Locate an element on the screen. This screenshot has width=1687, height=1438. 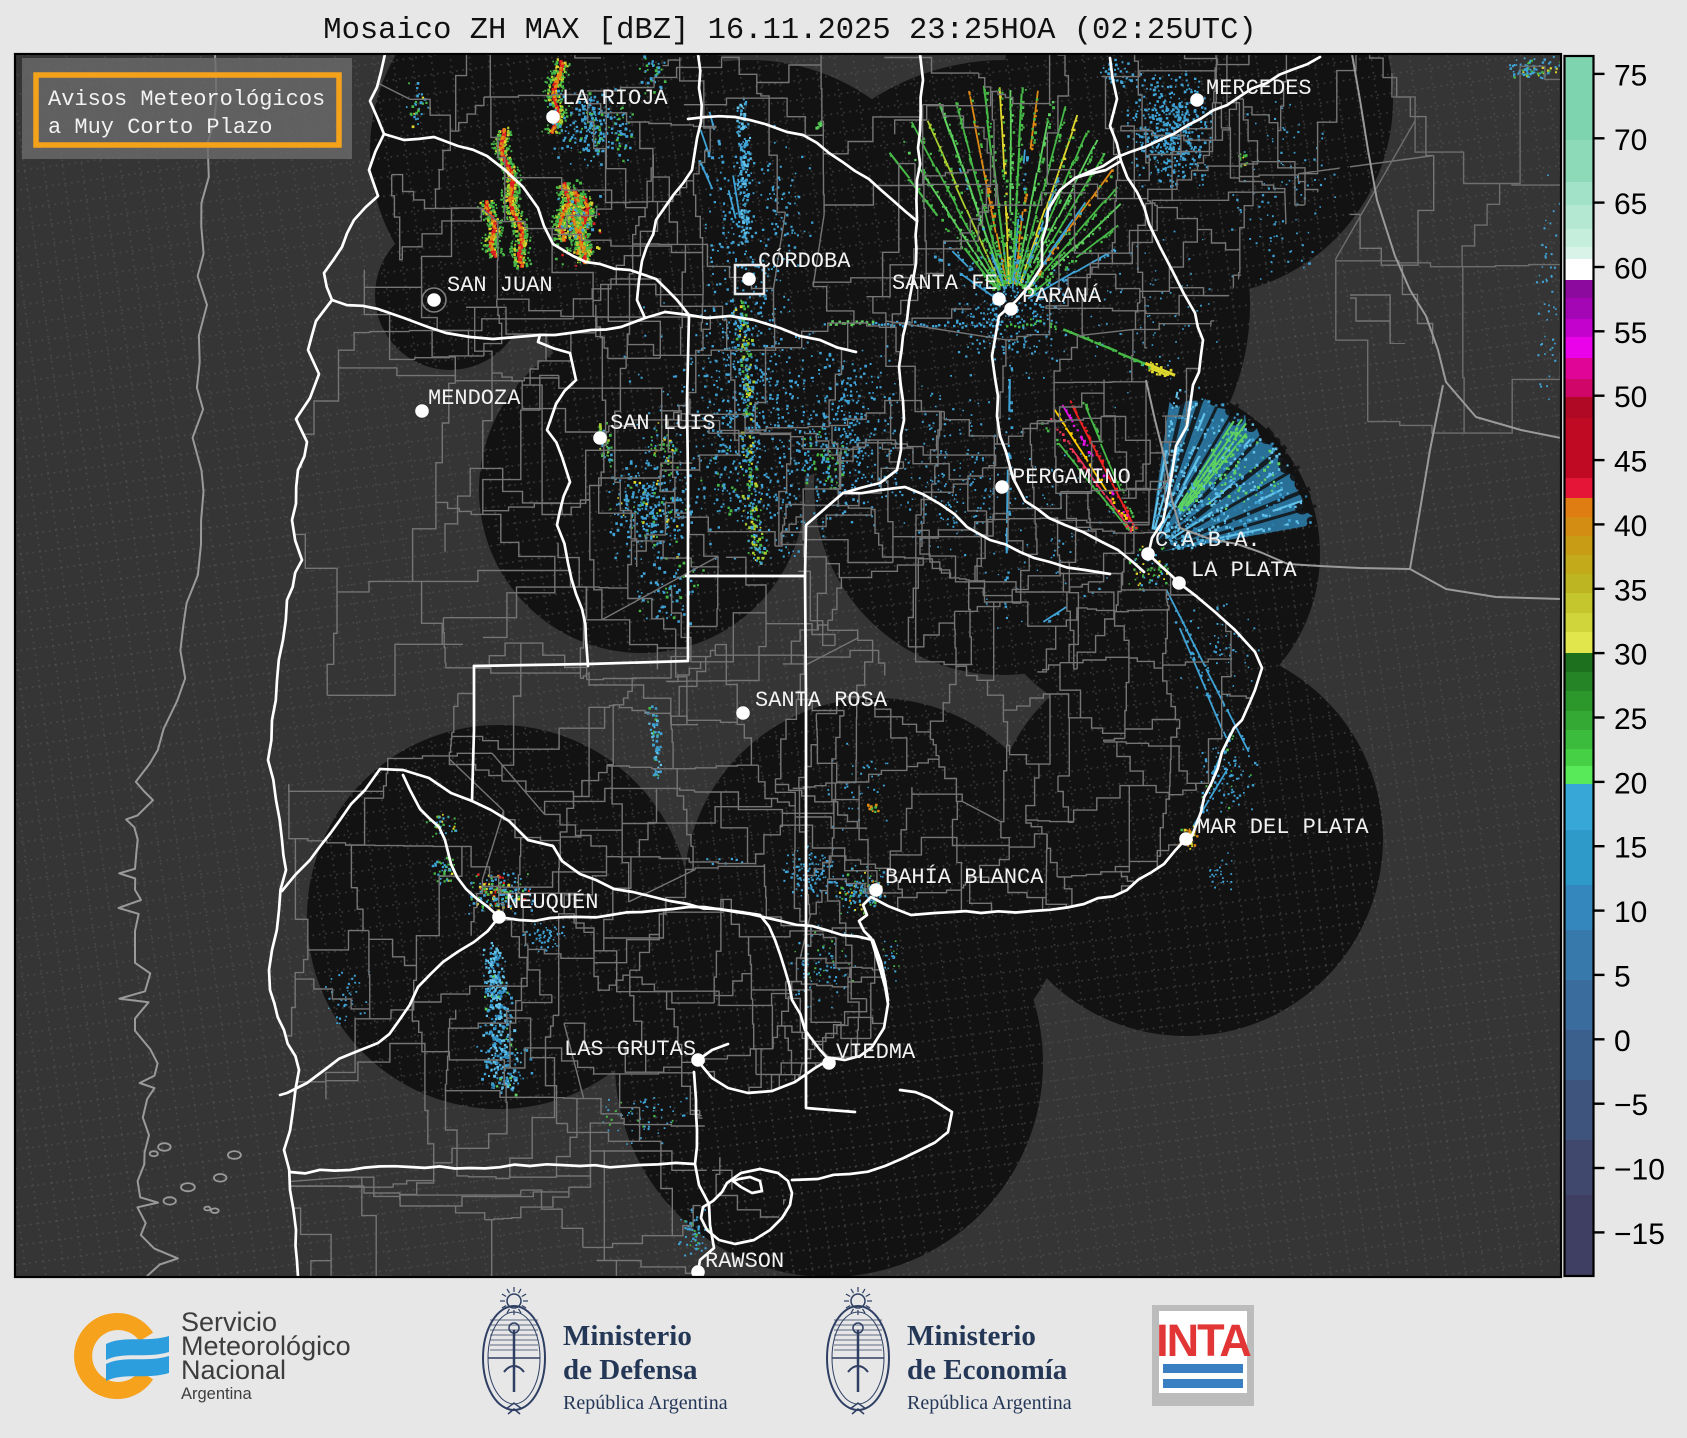
svg-text: 5 is located at coordinates (1622, 976).